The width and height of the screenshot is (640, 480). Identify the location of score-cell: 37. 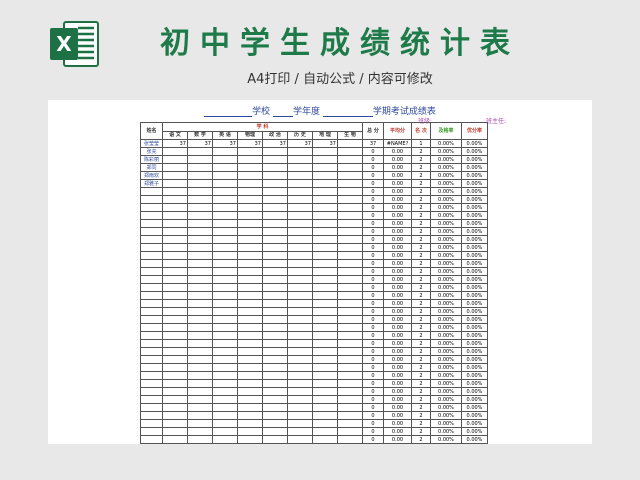
(175, 143).